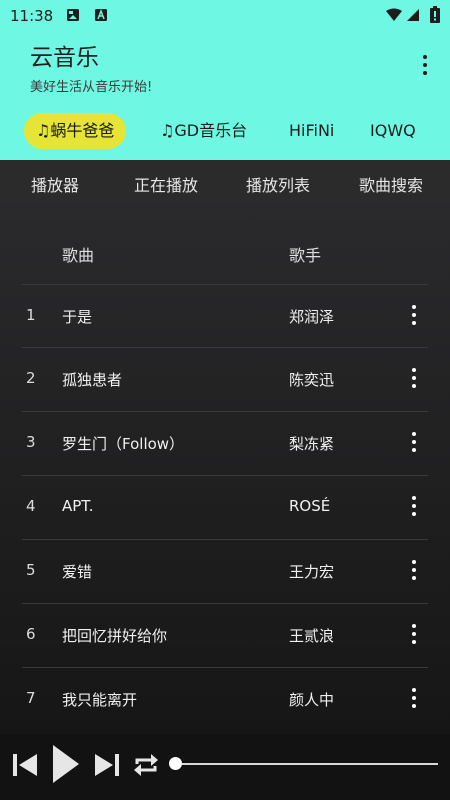  Describe the element at coordinates (394, 17) in the screenshot. I see `wifi-icon` at that location.